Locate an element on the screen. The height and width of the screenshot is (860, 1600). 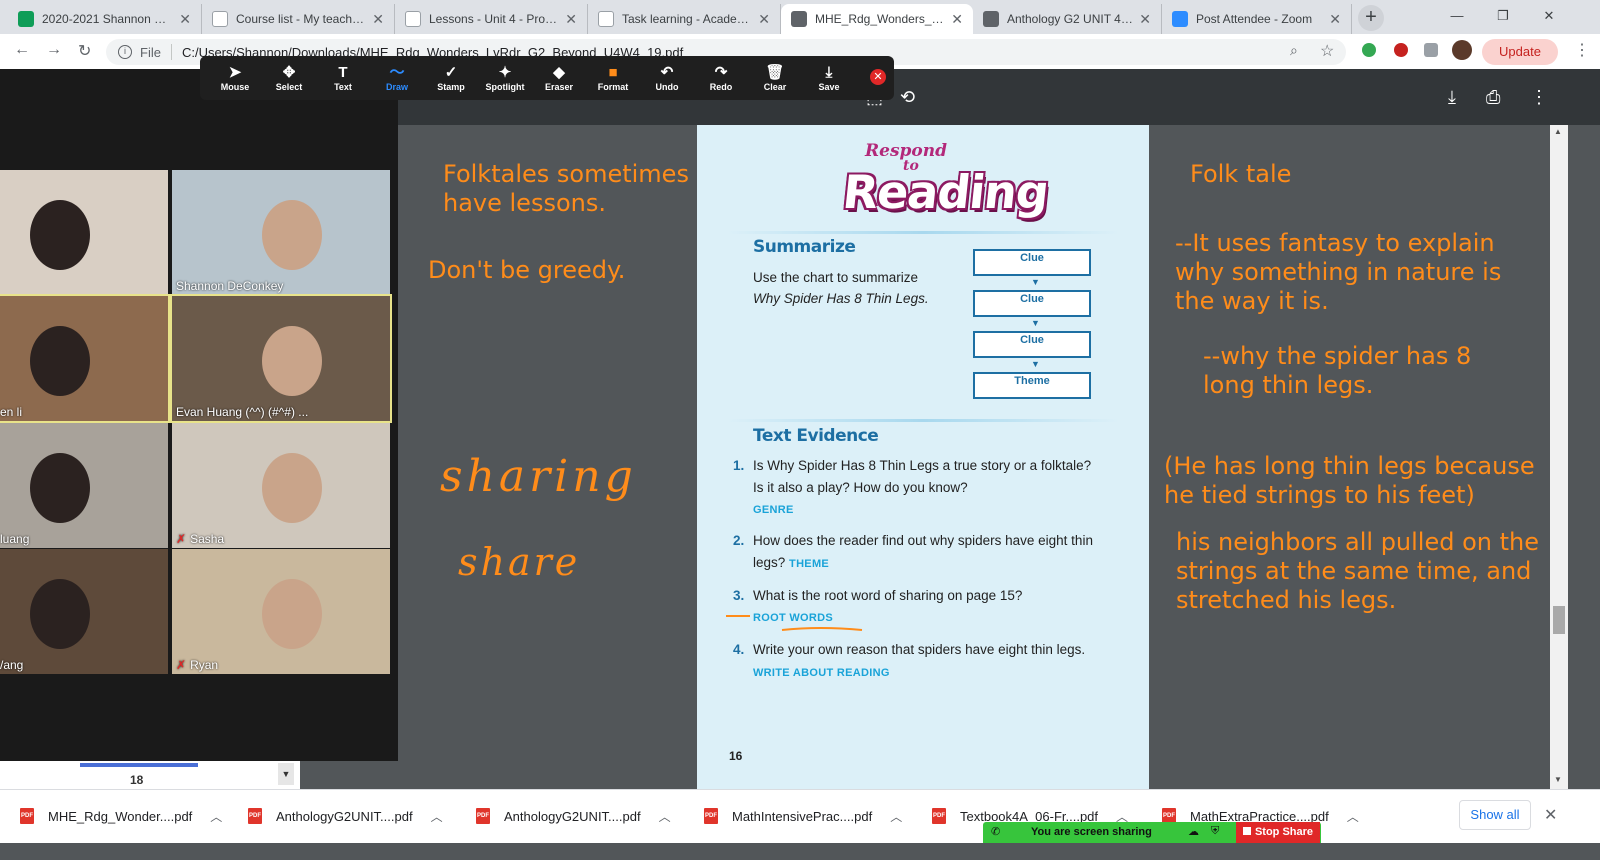
browser-tab: Course list - My teaching ✕ is located at coordinates (298, 19).